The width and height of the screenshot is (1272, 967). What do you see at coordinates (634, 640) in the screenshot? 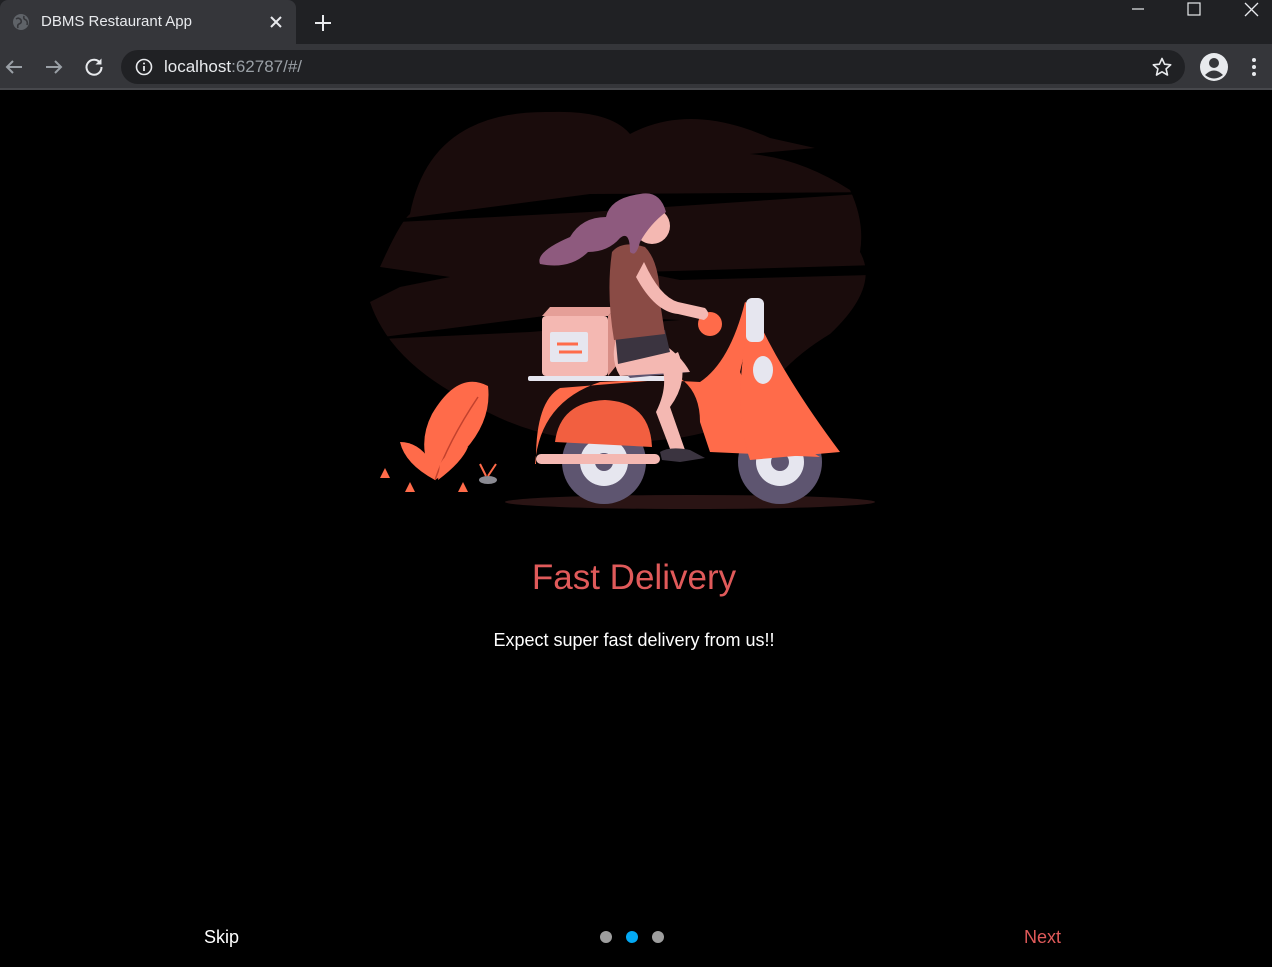
I see `onboarding-subtitle: Expect super fast delivery from us!!` at bounding box center [634, 640].